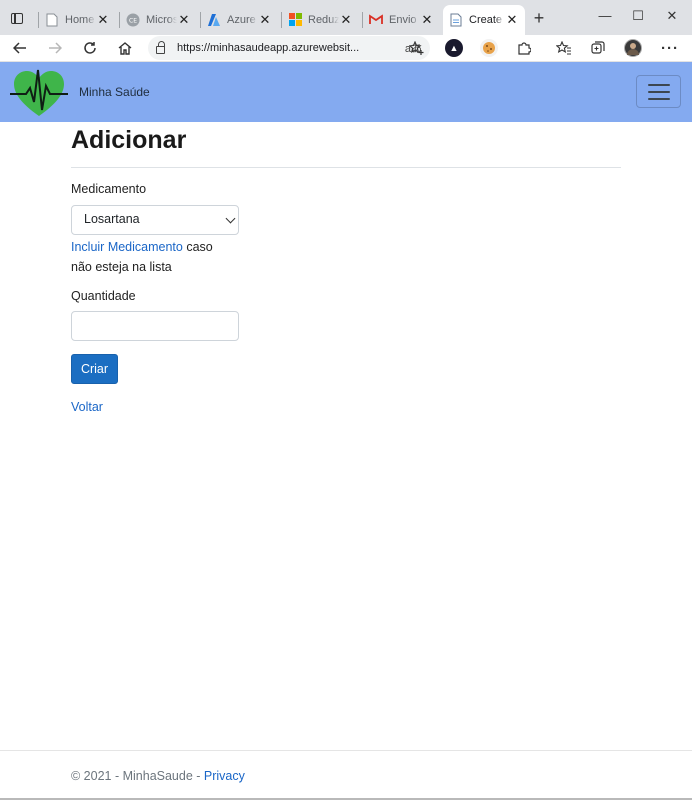 The height and width of the screenshot is (800, 692). Describe the element at coordinates (241, 19) in the screenshot. I see `tab-title: Azure` at that location.